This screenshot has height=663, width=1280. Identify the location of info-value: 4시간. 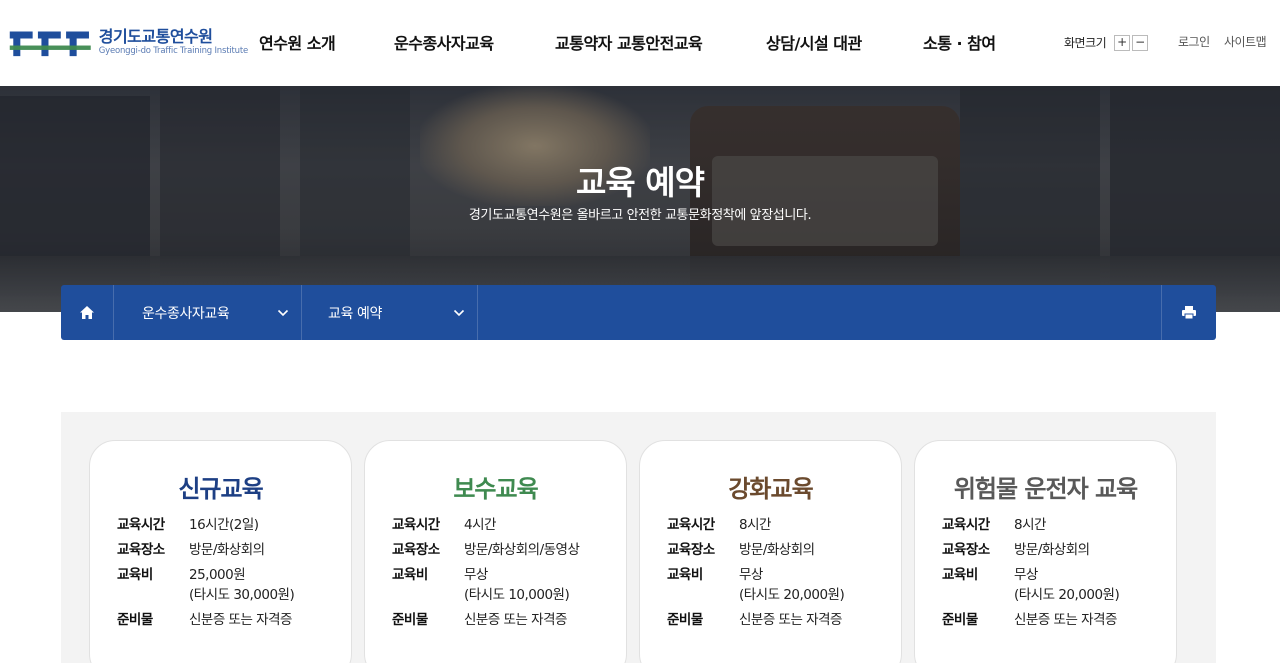
(480, 525).